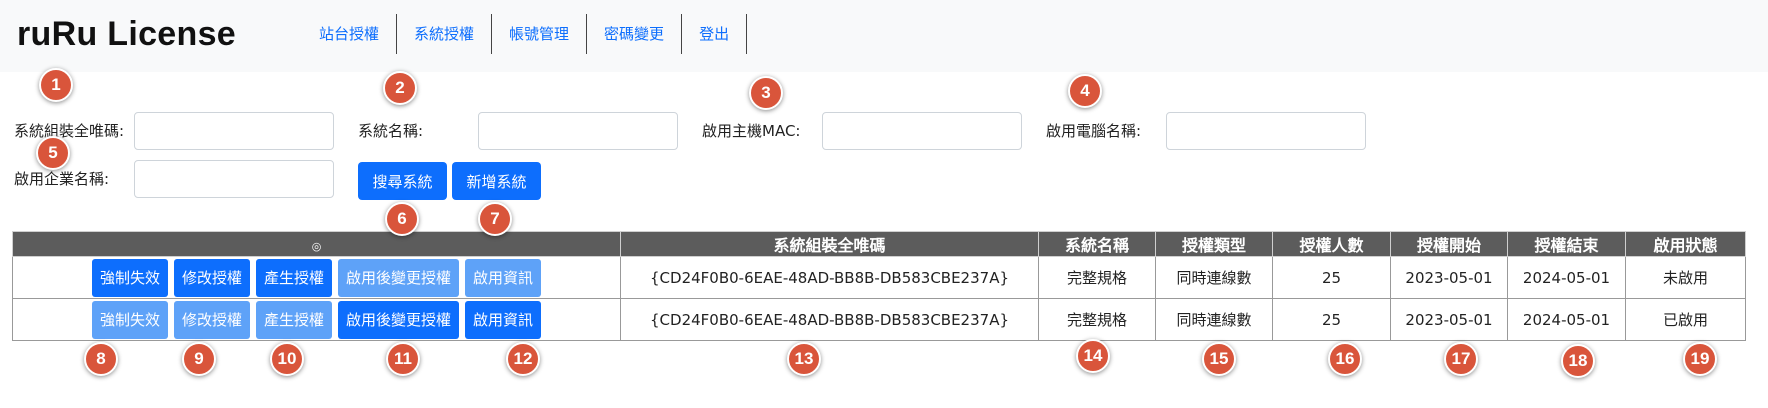 Image resolution: width=1768 pixels, height=408 pixels. Describe the element at coordinates (1685, 244) in the screenshot. I see `column-header-status: 啟用狀態` at that location.